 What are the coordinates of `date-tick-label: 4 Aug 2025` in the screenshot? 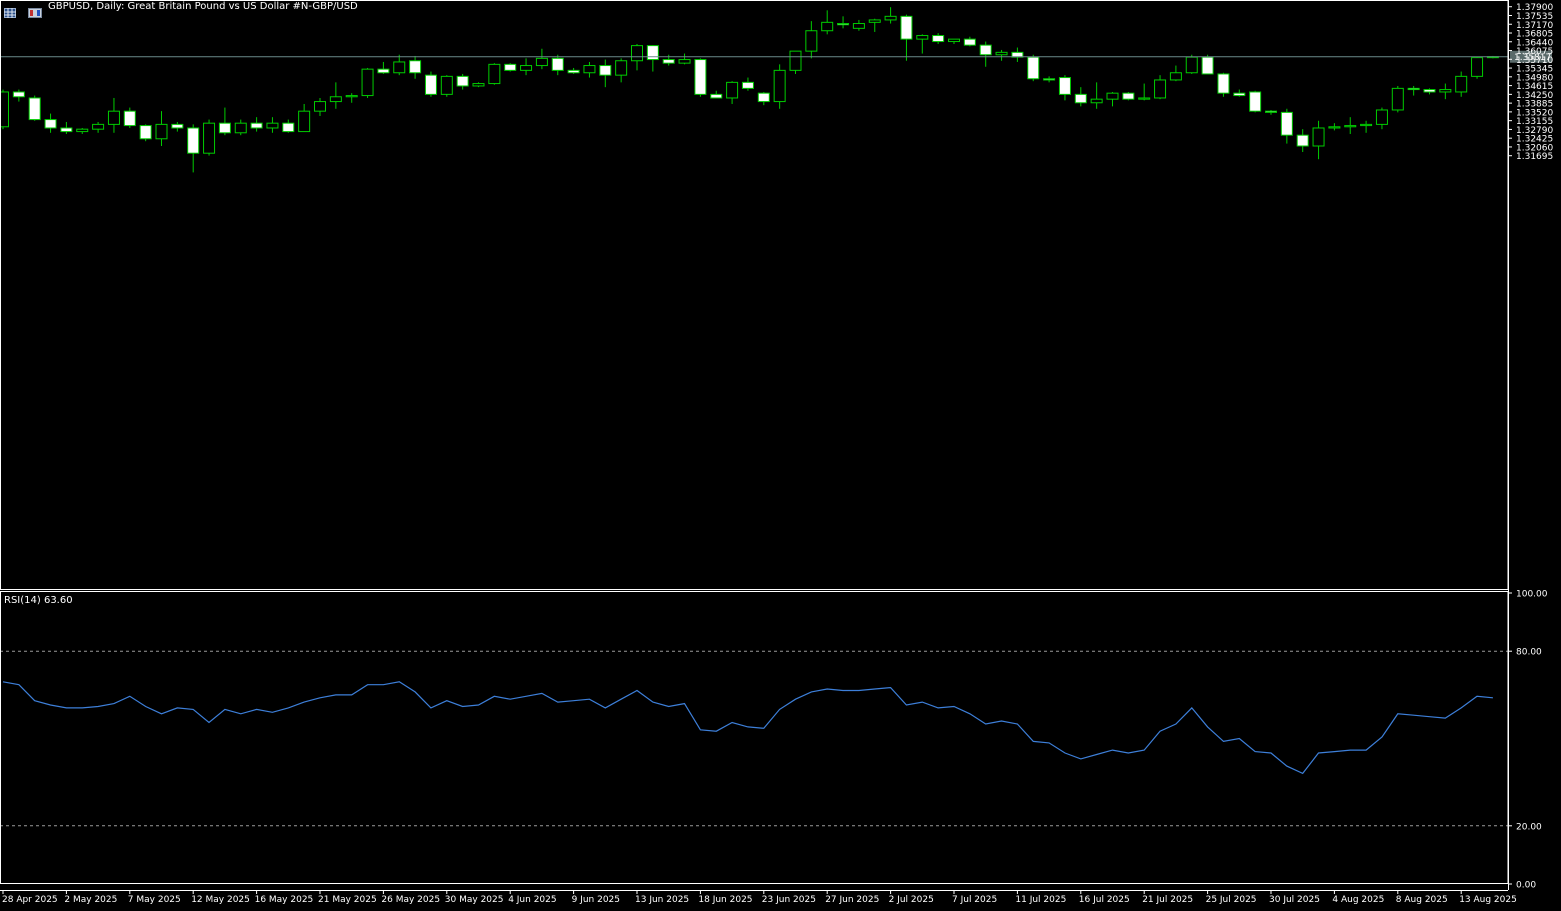 It's located at (1358, 900).